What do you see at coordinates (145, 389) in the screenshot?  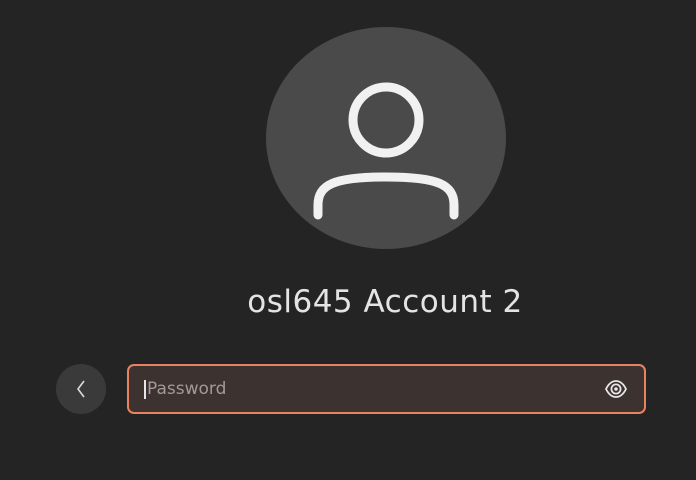 I see `text-caret` at bounding box center [145, 389].